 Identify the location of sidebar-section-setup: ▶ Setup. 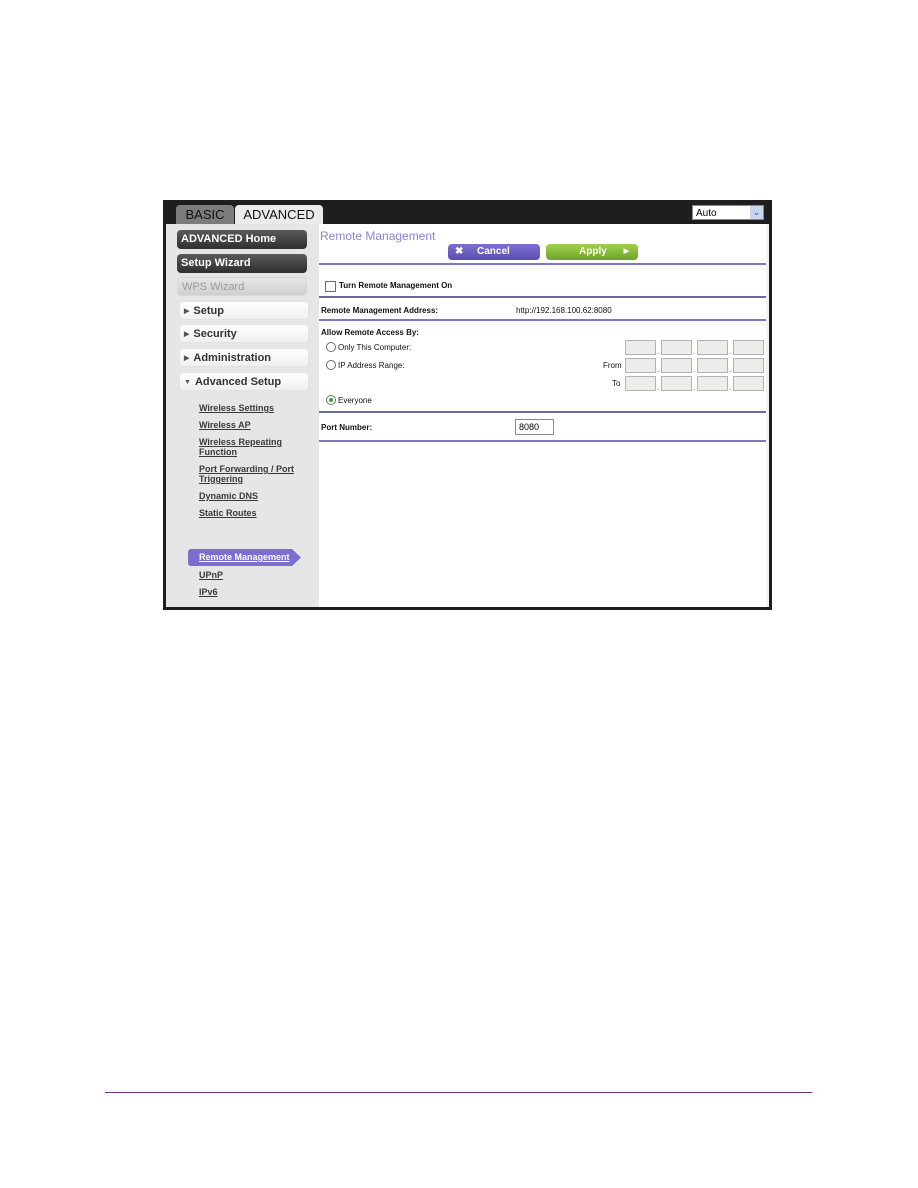
(244, 310).